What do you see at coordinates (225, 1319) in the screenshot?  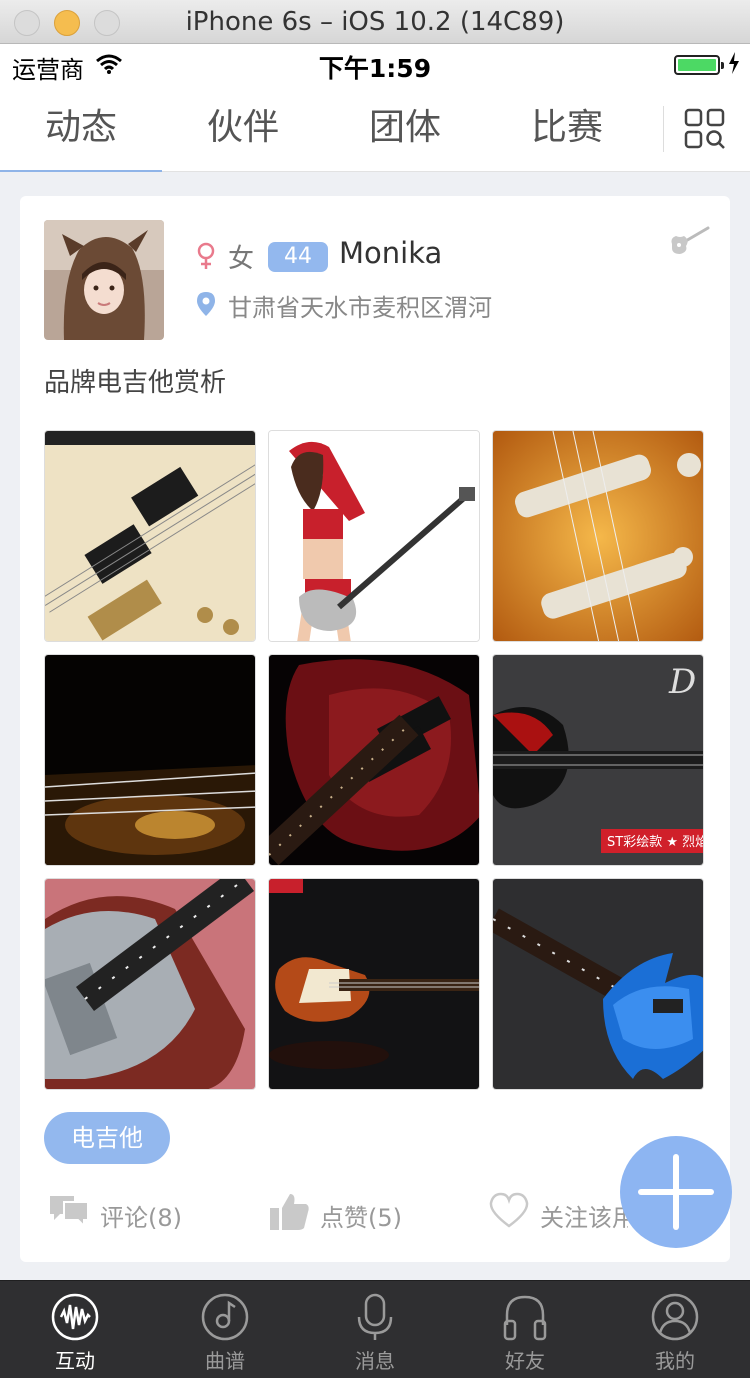 I see `disc-icon` at bounding box center [225, 1319].